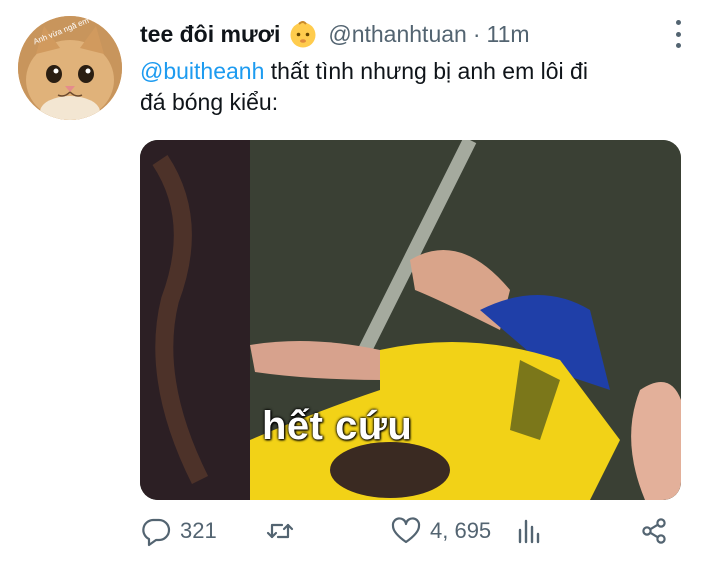  What do you see at coordinates (678, 34) in the screenshot?
I see `more-vertical-icon` at bounding box center [678, 34].